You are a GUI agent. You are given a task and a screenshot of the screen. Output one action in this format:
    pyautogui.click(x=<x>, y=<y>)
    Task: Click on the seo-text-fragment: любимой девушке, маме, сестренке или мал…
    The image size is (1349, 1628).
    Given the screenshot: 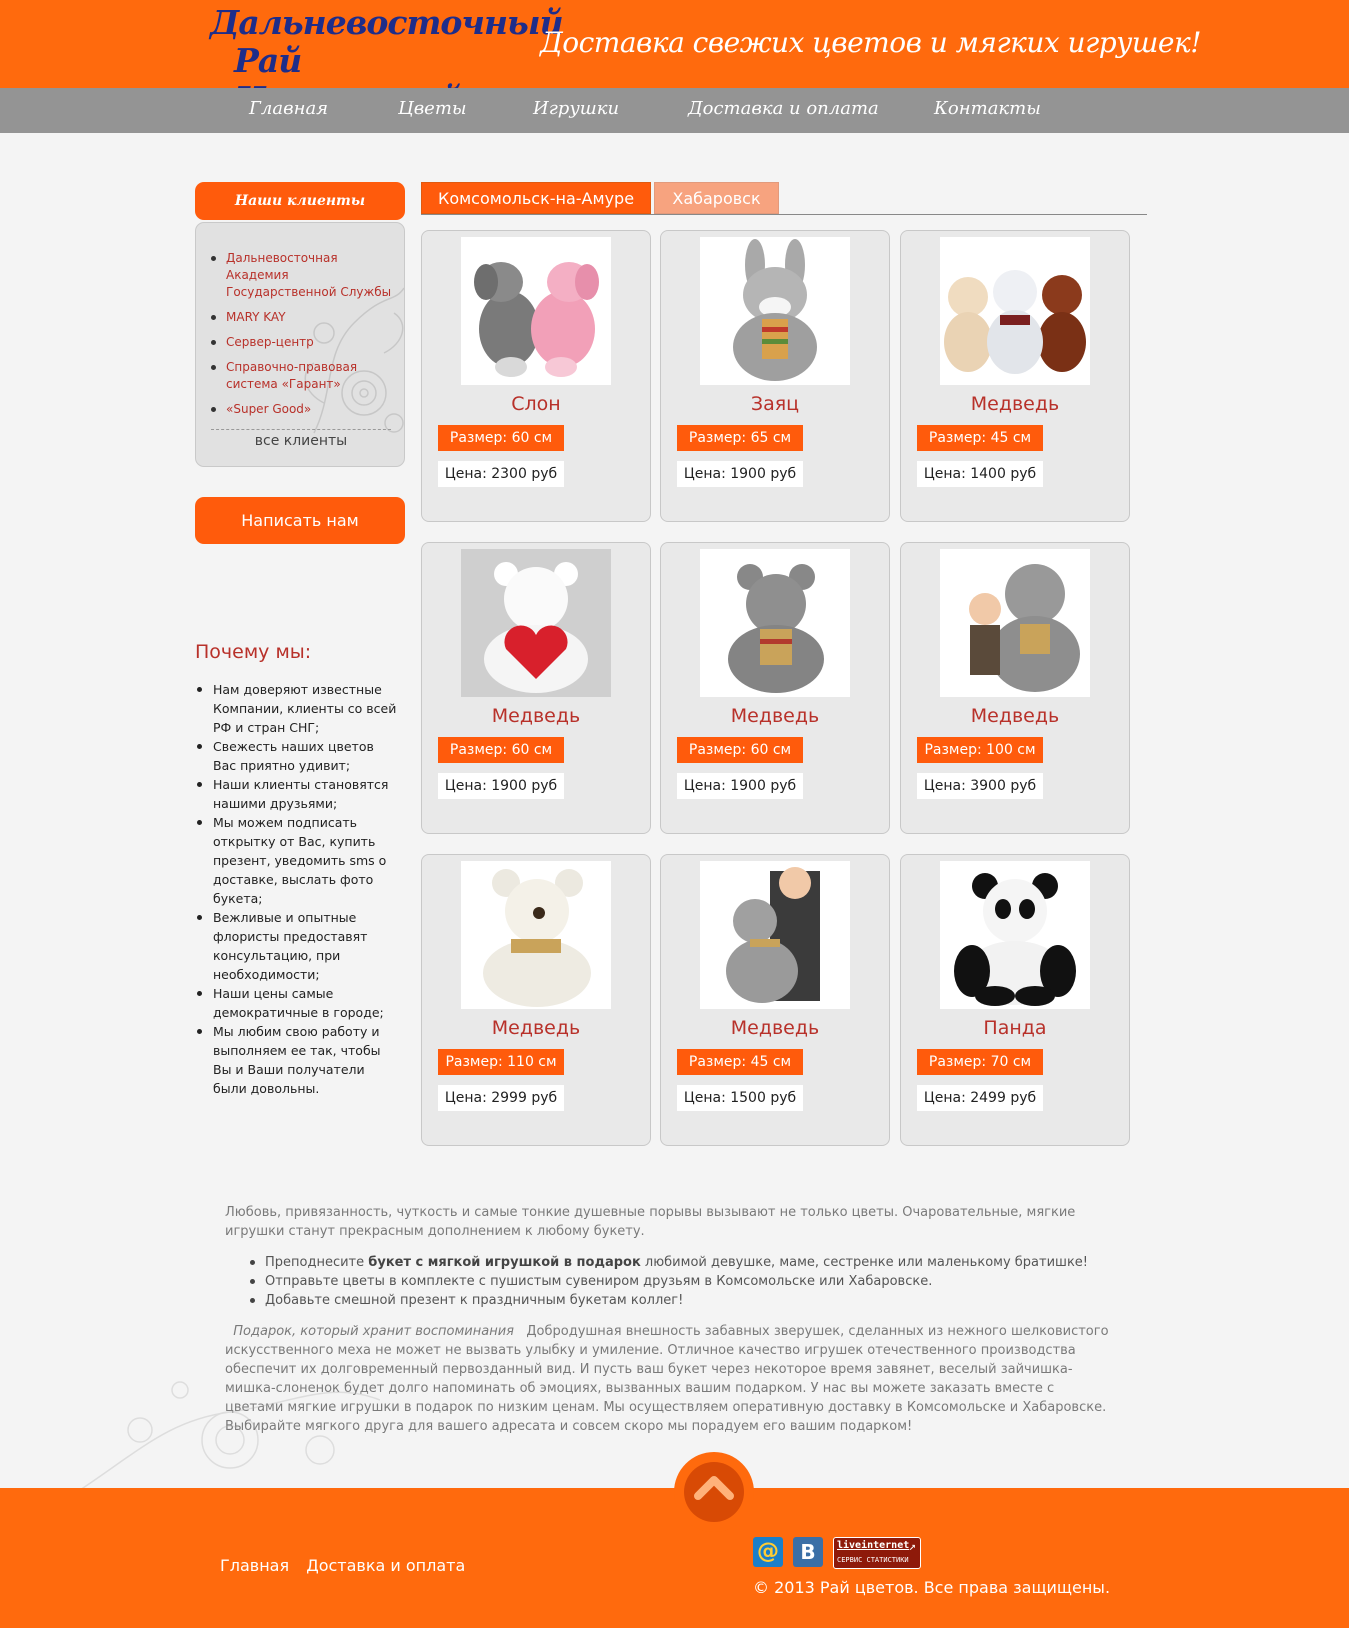 What is the action you would take?
    pyautogui.click(x=864, y=1262)
    